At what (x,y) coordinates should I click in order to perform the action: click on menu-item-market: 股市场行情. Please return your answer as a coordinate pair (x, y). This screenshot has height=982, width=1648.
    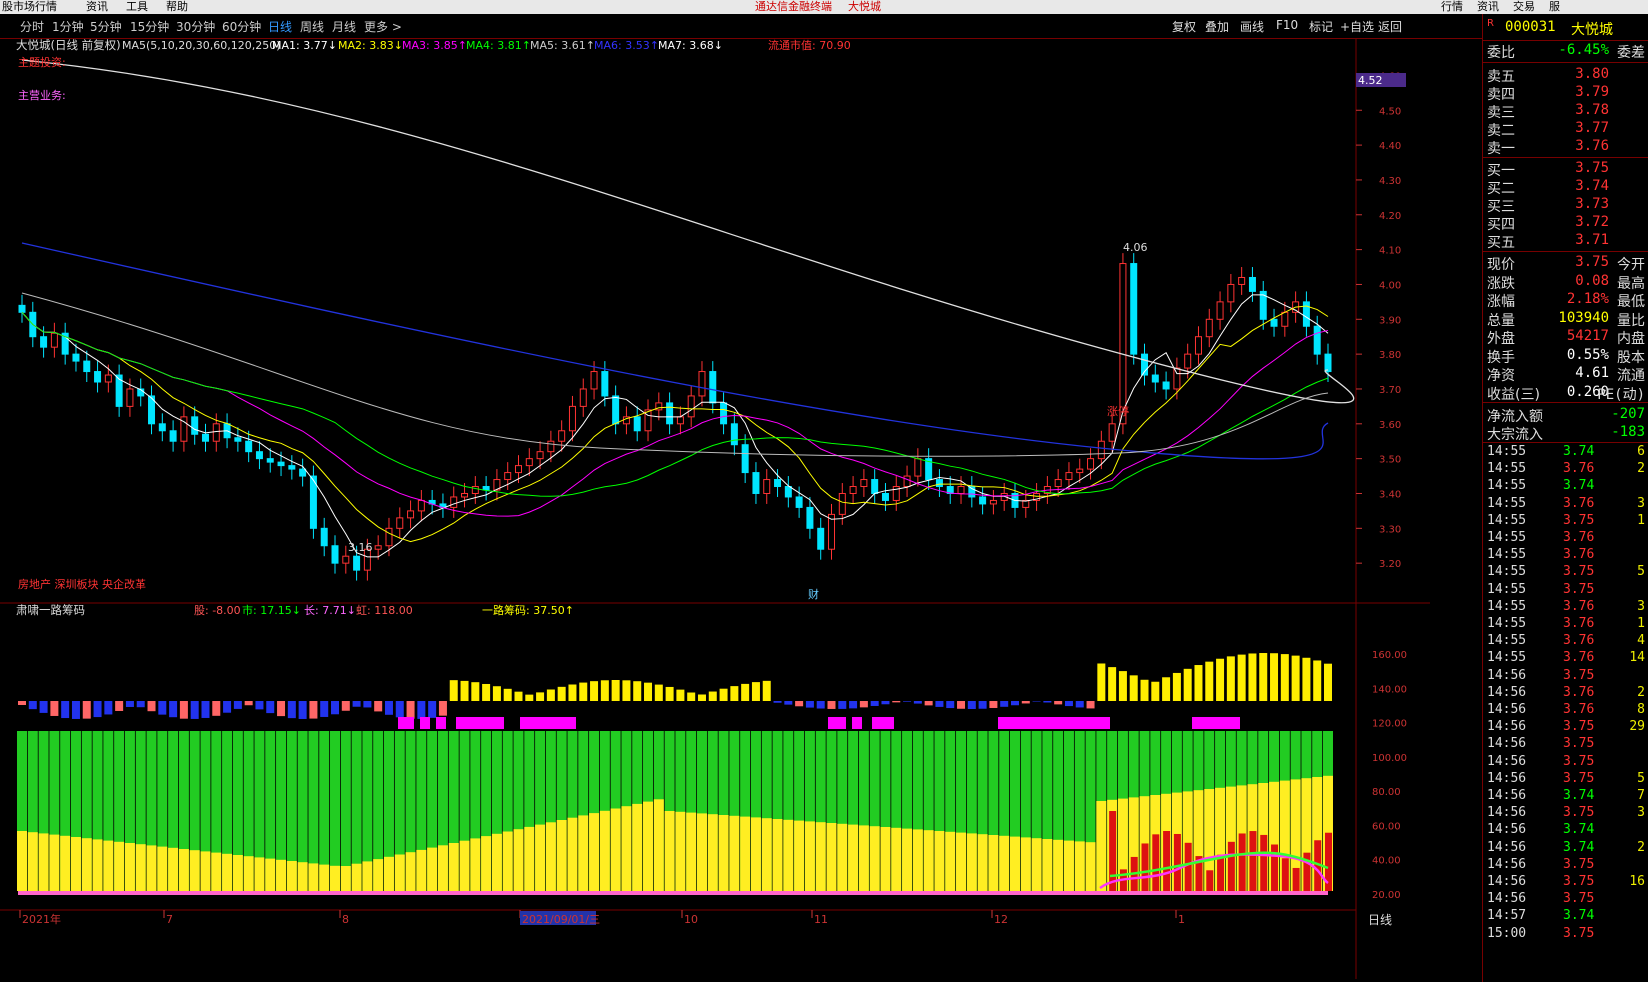
    Looking at the image, I should click on (29, 7).